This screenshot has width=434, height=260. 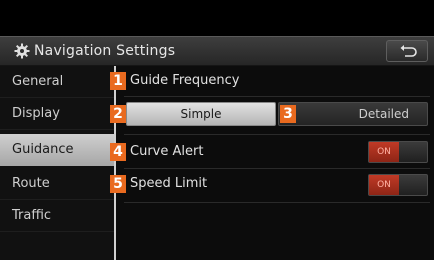 I want to click on sidebar-item-display: Display, so click(x=57, y=114).